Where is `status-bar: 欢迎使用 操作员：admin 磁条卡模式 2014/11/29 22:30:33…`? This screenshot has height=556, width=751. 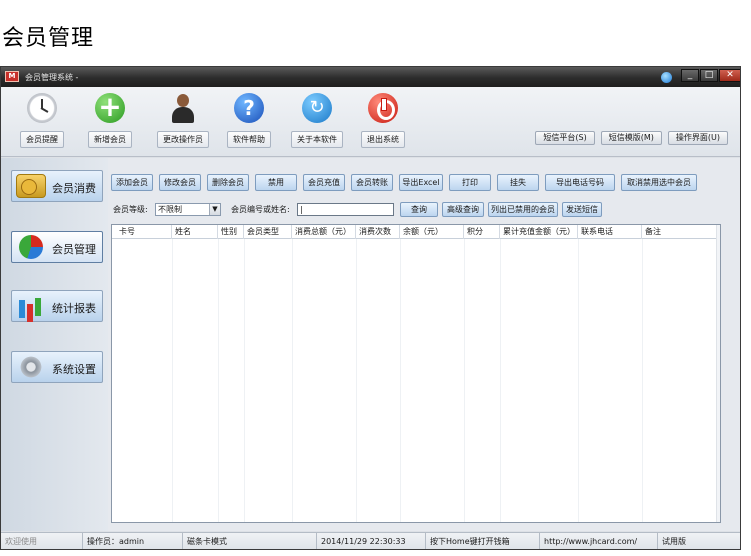 status-bar: 欢迎使用 操作员：admin 磁条卡模式 2014/11/29 22:30:33… is located at coordinates (370, 540).